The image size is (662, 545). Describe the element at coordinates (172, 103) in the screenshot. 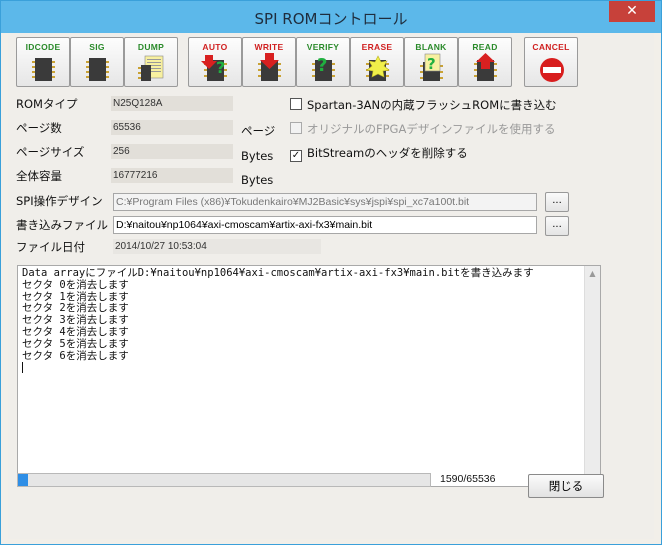

I see `rom-type-value: N25Q128A` at that location.